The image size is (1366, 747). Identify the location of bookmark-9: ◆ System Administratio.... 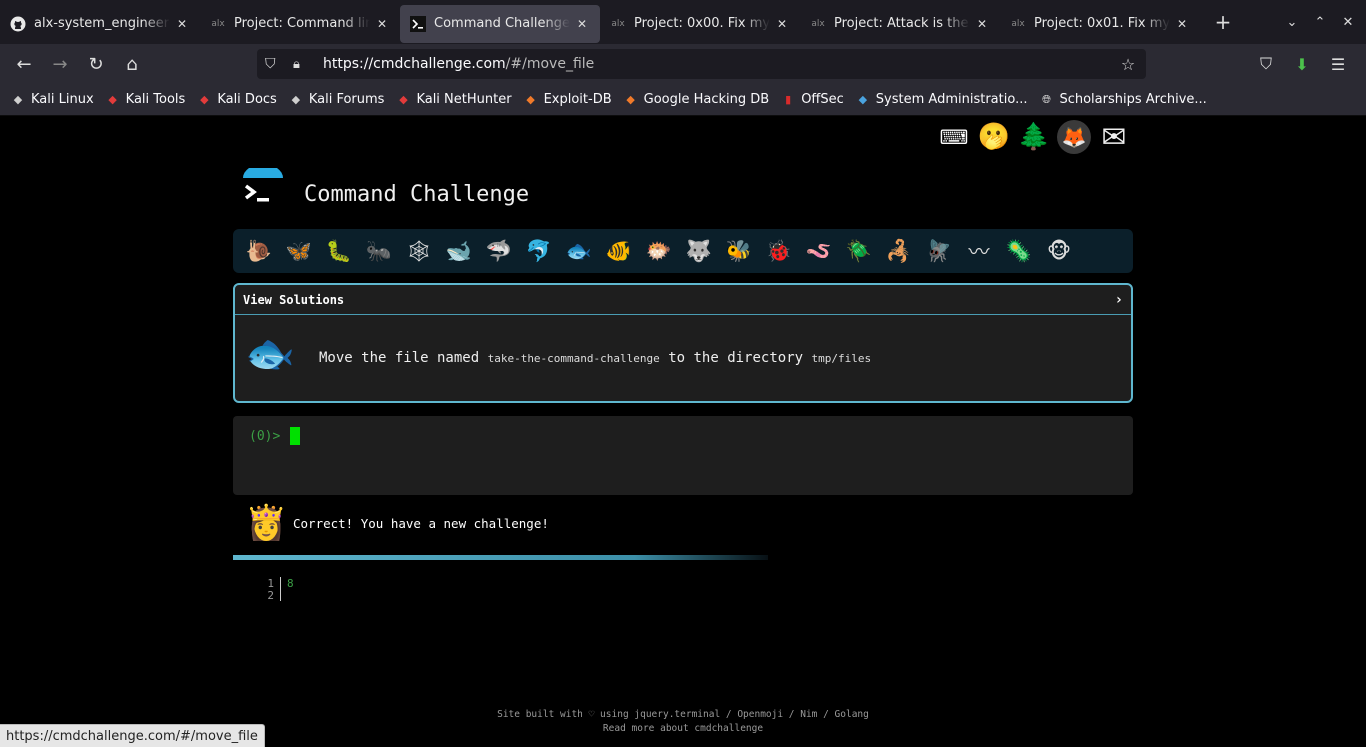
(941, 100).